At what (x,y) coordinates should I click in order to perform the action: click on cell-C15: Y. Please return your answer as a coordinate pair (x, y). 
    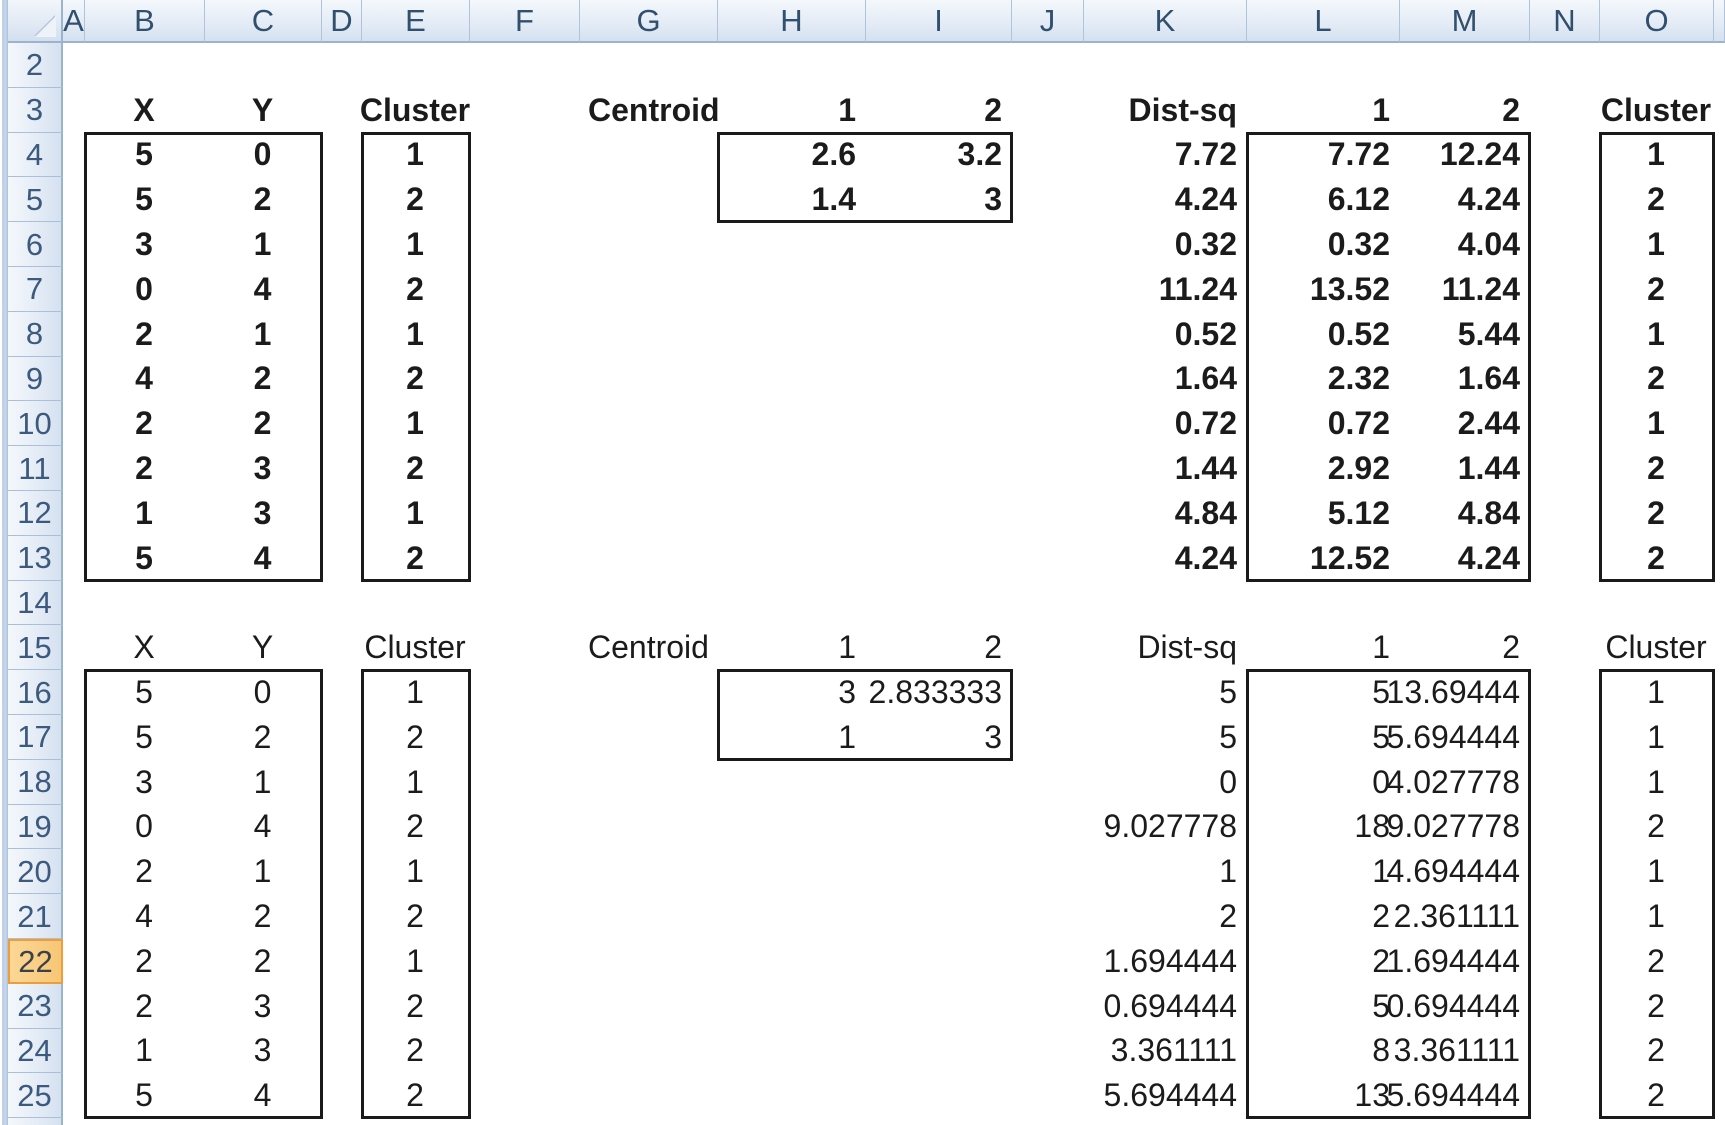
    Looking at the image, I should click on (263, 647).